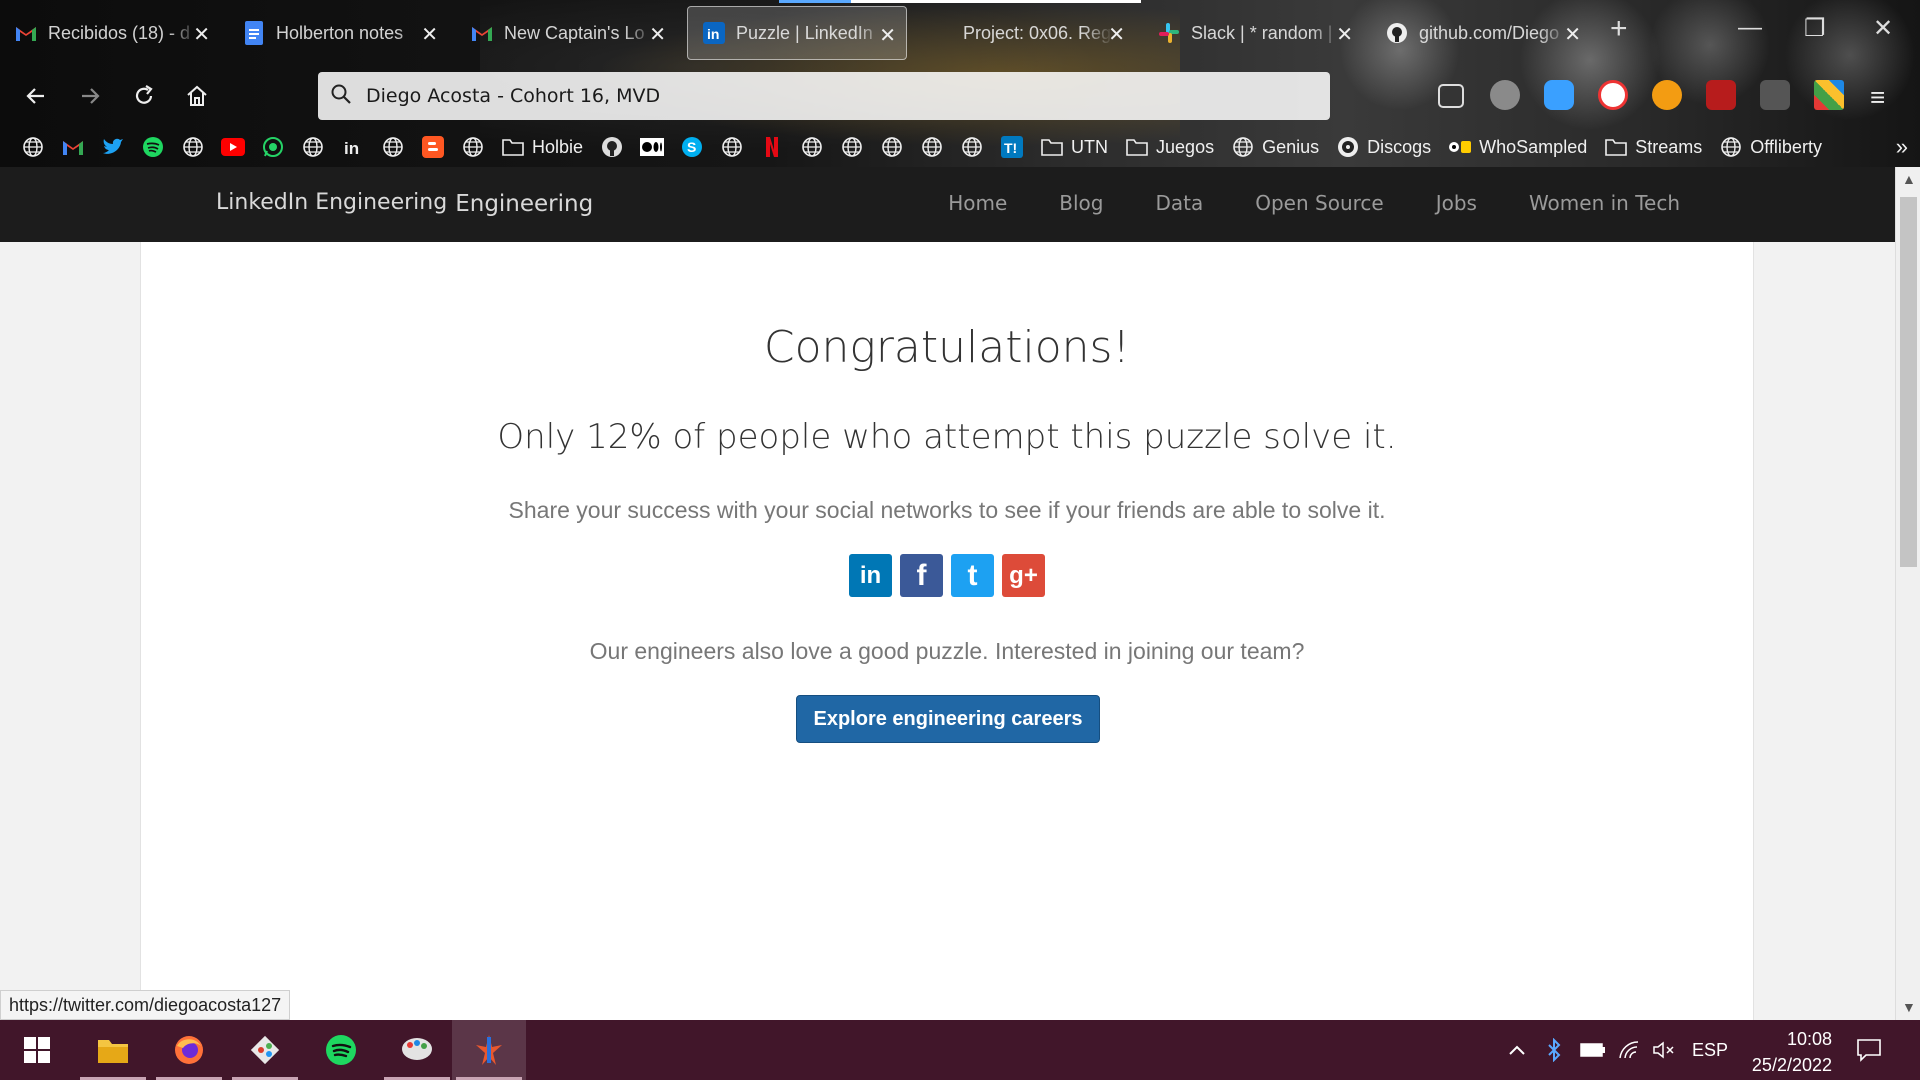 Image resolution: width=1920 pixels, height=1080 pixels. Describe the element at coordinates (1721, 95) in the screenshot. I see `ublock-icon` at that location.